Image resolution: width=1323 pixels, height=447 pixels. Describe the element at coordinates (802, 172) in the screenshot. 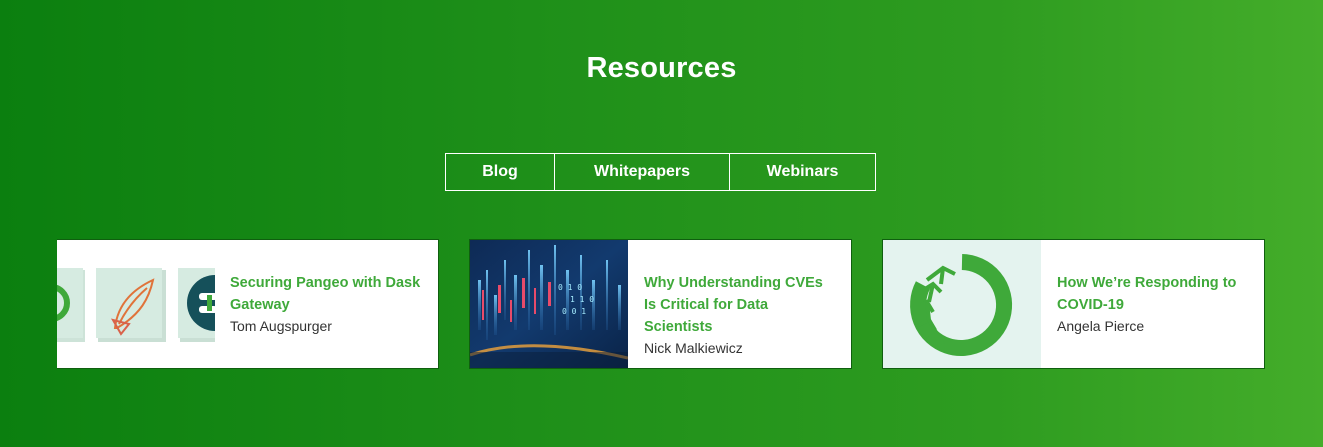

I see `tab-webinars: Webinars` at that location.